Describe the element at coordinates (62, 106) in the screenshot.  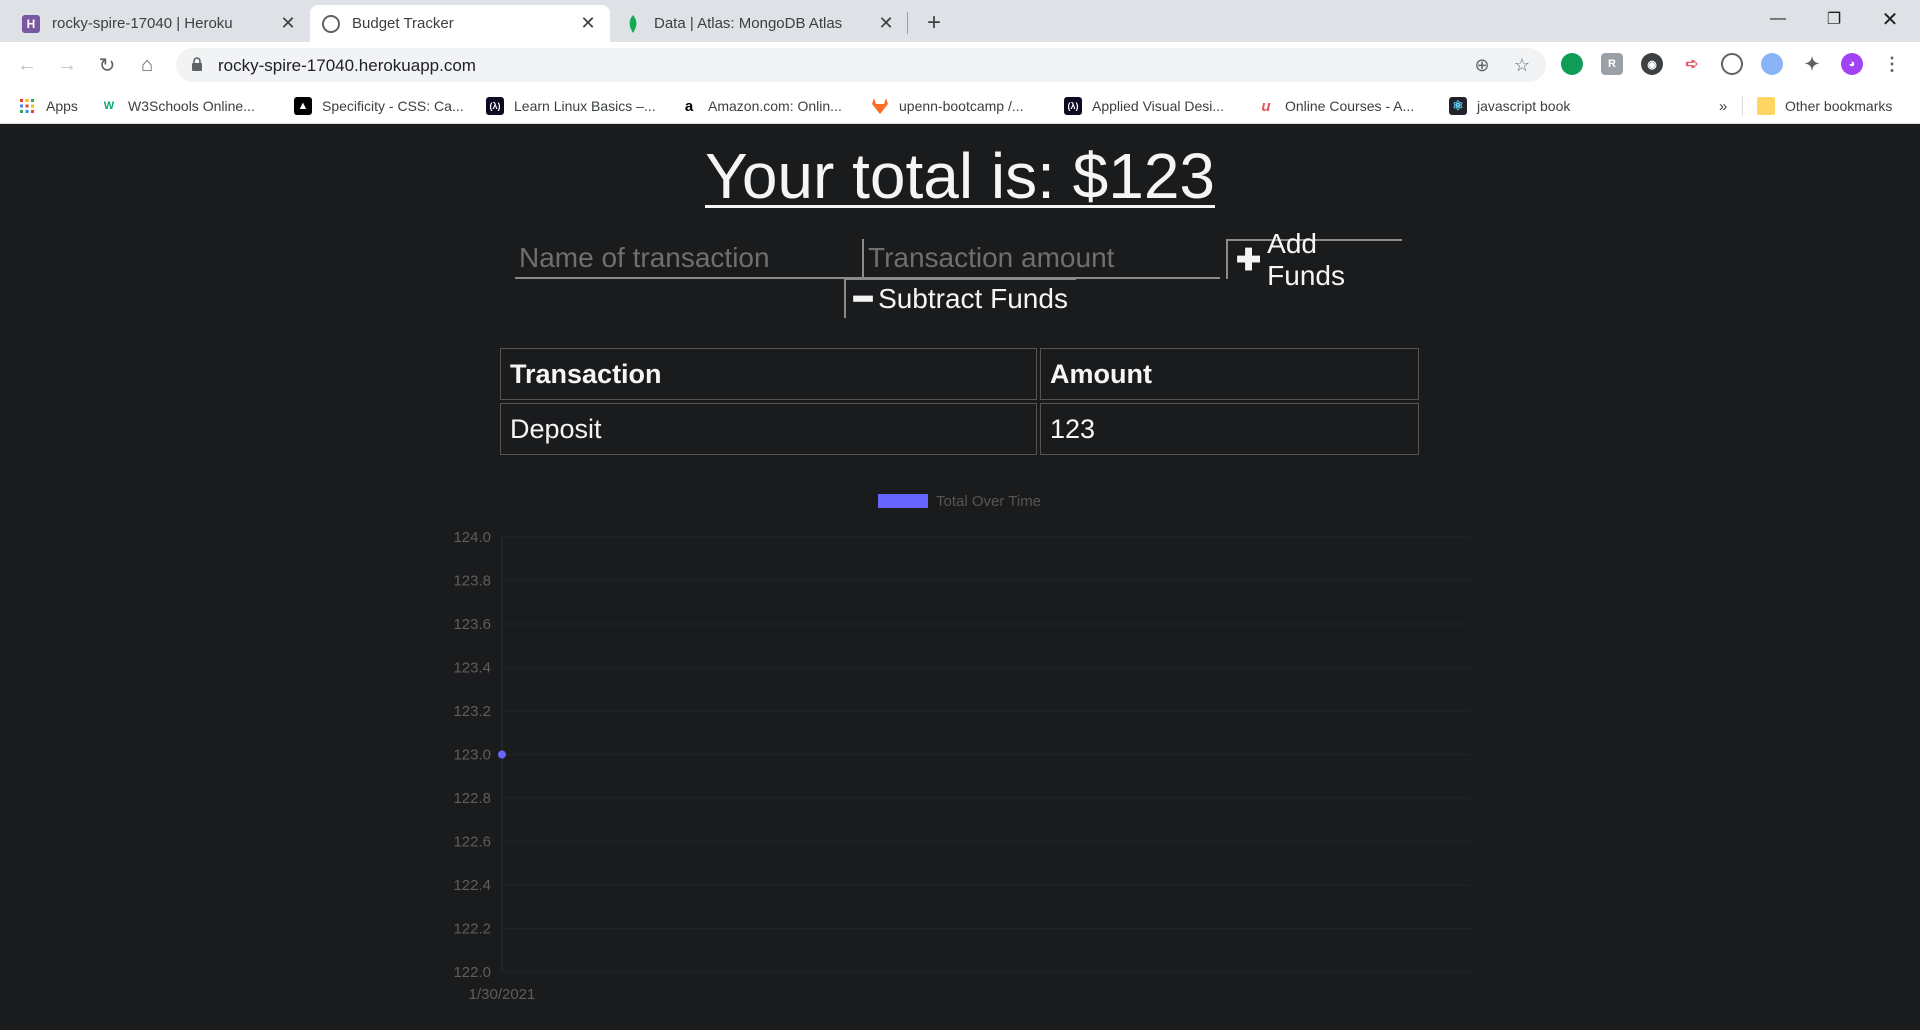
I see `bookmark-label: Apps` at that location.